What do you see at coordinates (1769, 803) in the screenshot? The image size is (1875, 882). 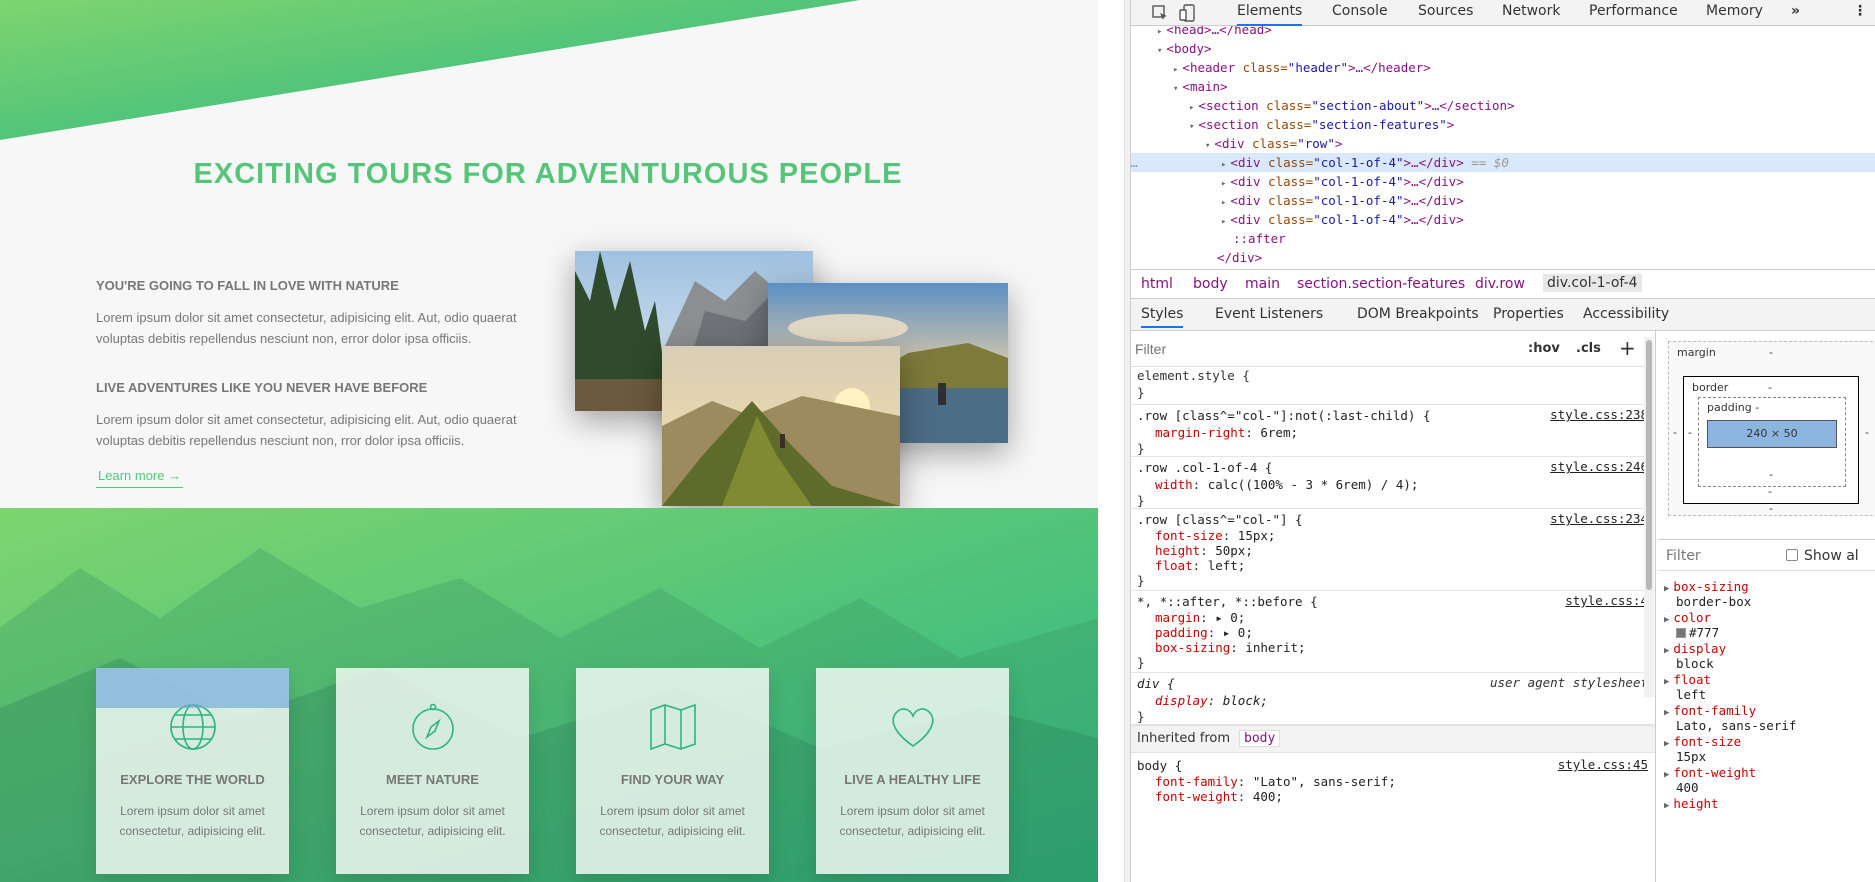 I see `computed-prop-height: ▶ height` at bounding box center [1769, 803].